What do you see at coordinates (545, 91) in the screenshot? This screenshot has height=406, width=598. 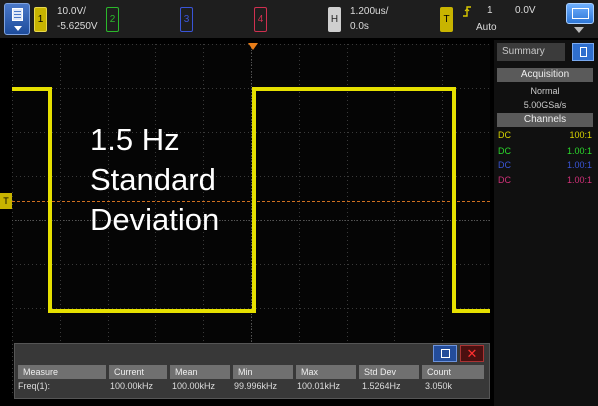 I see `acquisition-mode: Normal` at bounding box center [545, 91].